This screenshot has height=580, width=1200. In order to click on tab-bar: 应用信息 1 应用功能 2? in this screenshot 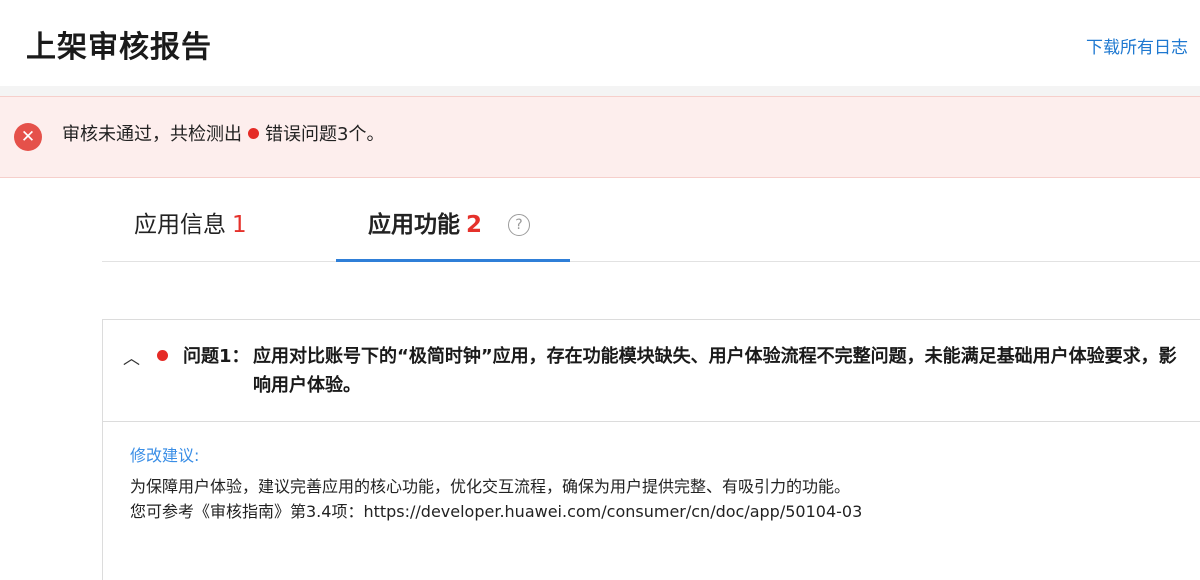, I will do `click(651, 227)`.